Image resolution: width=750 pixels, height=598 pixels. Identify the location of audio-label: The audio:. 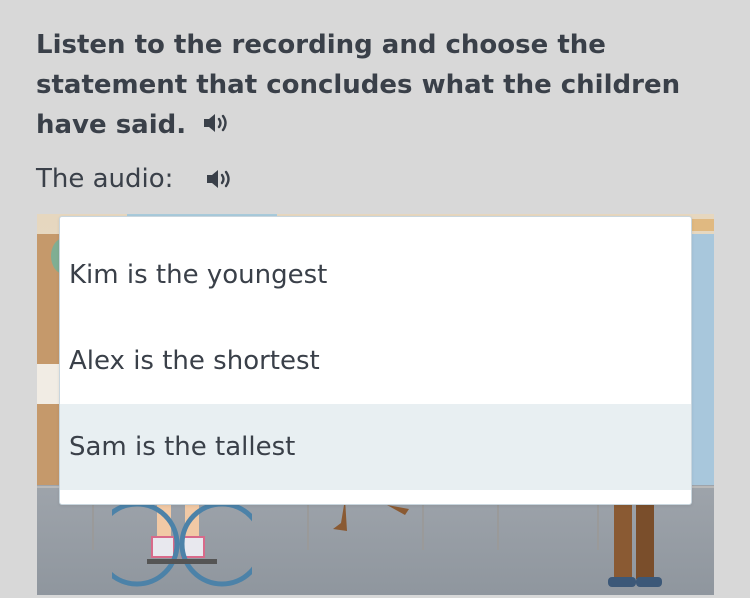
(105, 179).